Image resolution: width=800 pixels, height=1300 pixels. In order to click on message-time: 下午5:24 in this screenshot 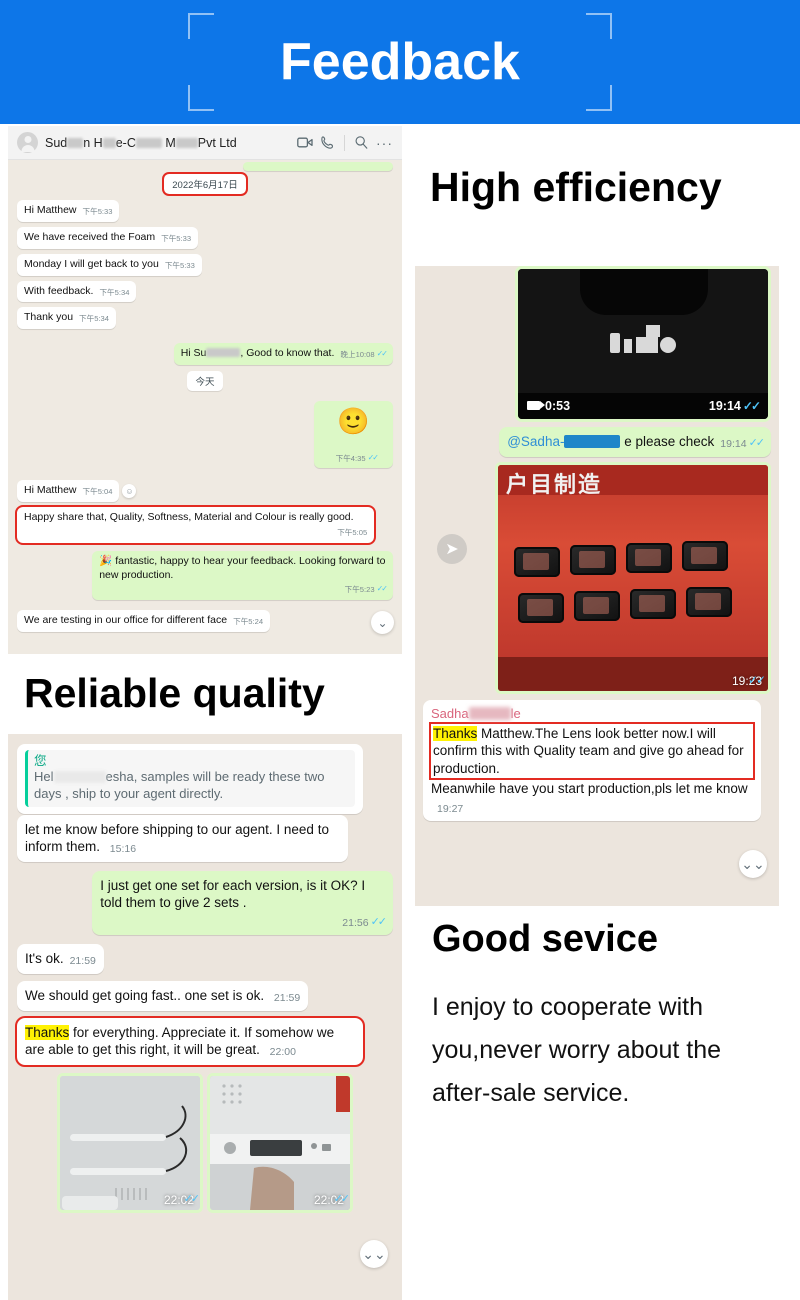, I will do `click(248, 622)`.